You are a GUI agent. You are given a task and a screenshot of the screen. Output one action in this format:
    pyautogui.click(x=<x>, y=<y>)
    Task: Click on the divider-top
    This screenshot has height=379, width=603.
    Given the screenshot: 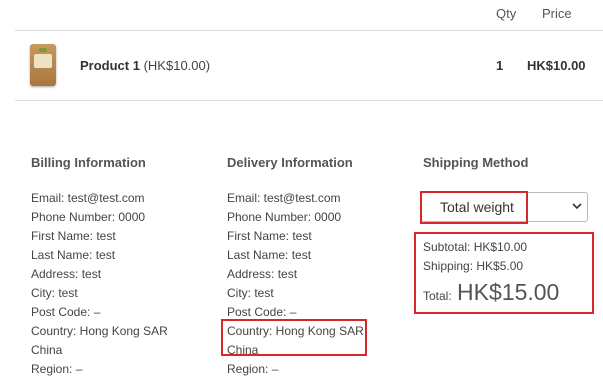 What is the action you would take?
    pyautogui.click(x=309, y=30)
    